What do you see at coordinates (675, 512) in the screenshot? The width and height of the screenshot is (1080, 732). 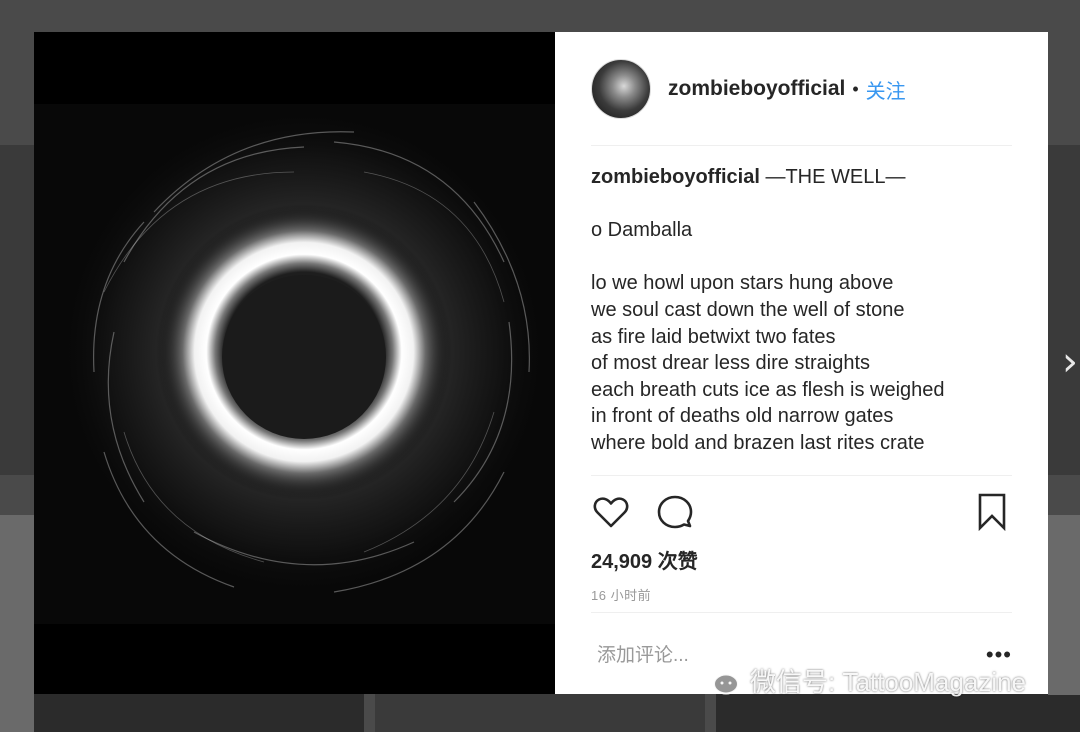 I see `comment-bubble-icon` at bounding box center [675, 512].